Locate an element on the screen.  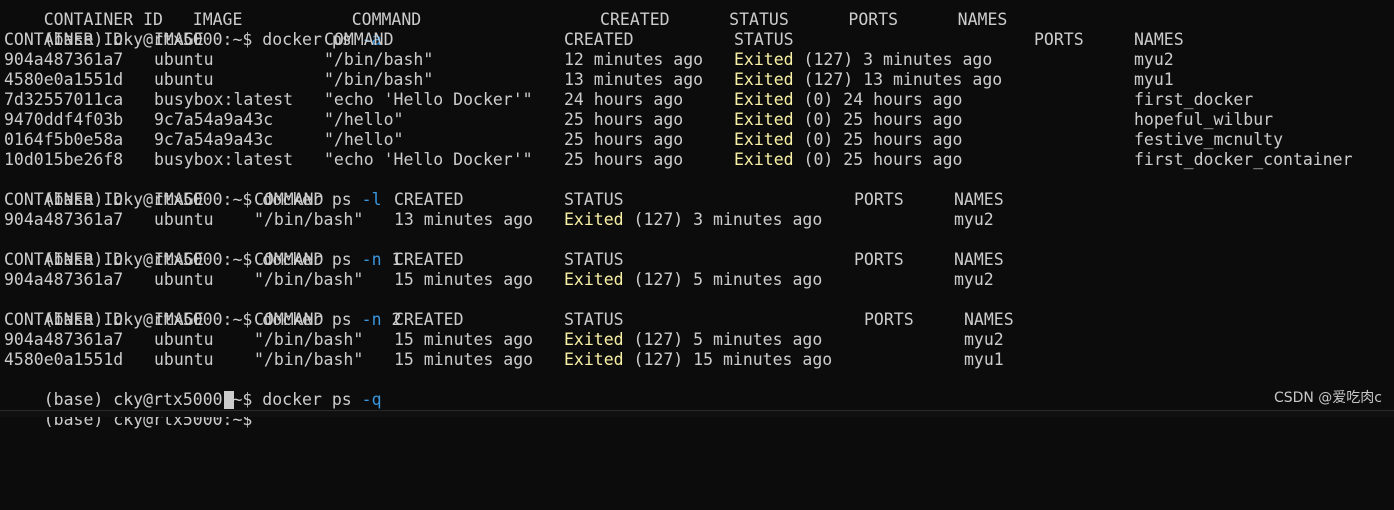
container-status: Exited (127) 15 minutes ago is located at coordinates (698, 360).